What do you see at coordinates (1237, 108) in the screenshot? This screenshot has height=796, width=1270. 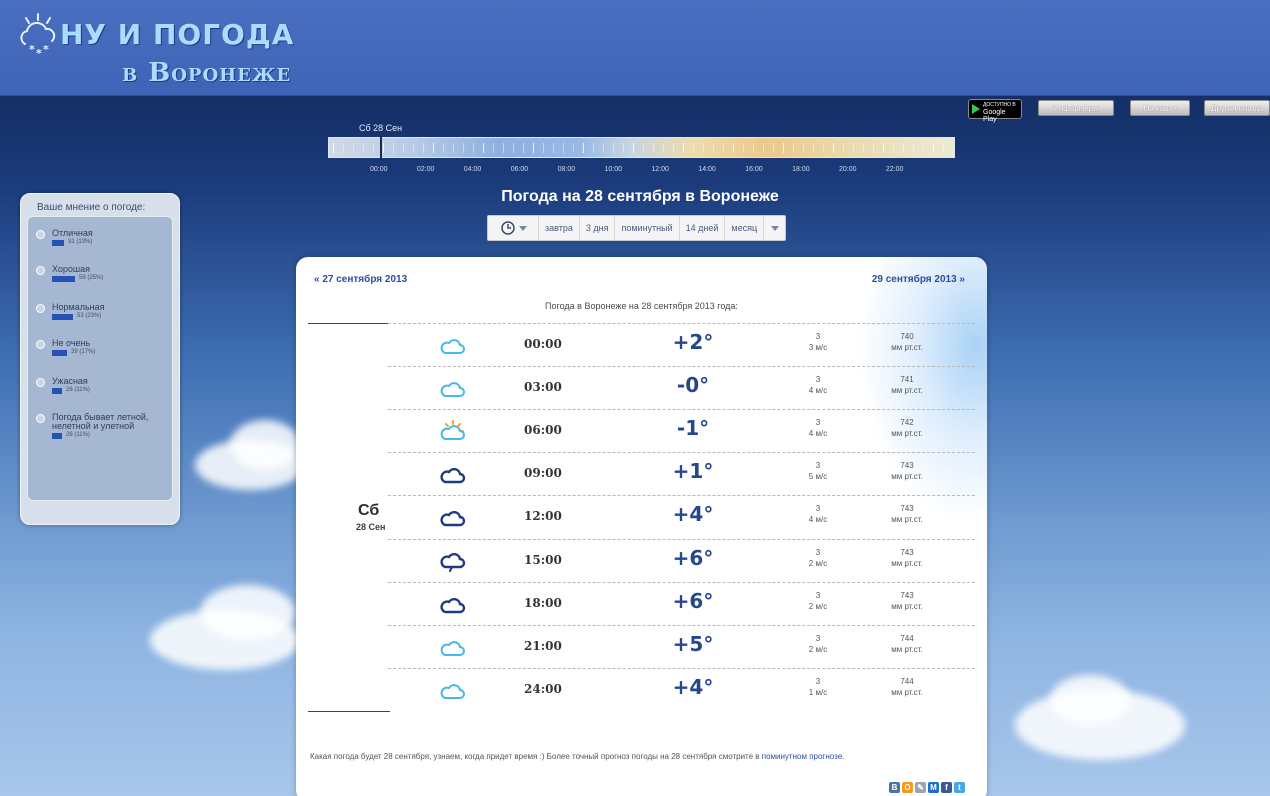 I see `other-weather-button: Другая погода` at bounding box center [1237, 108].